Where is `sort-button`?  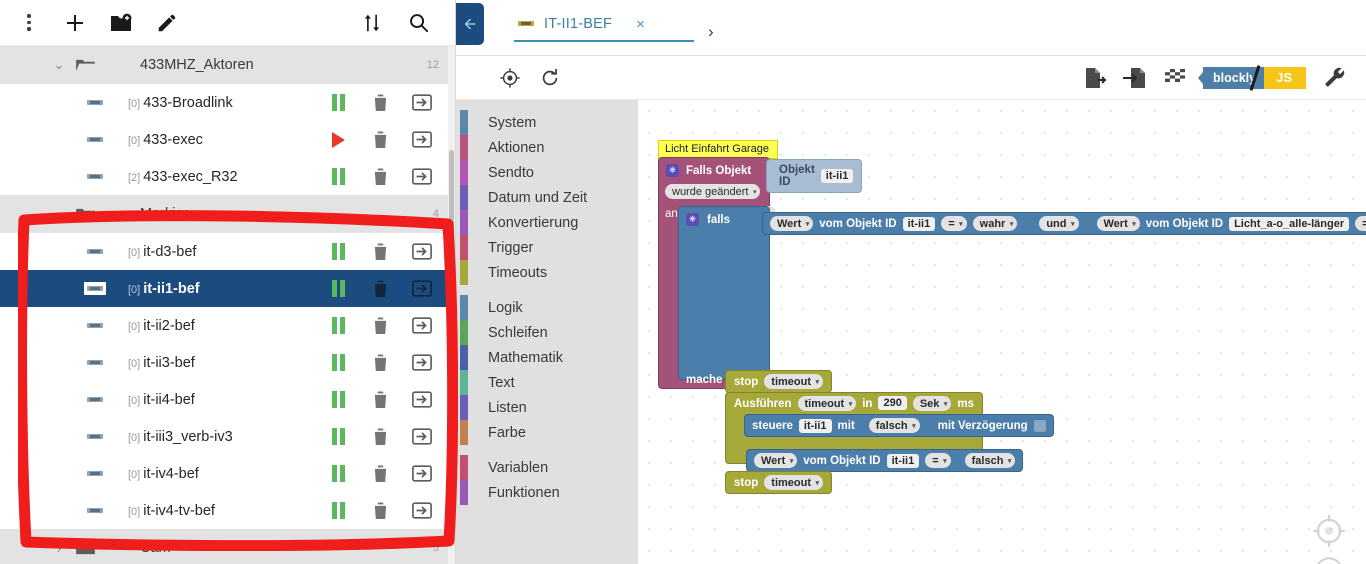
sort-button is located at coordinates (372, 23).